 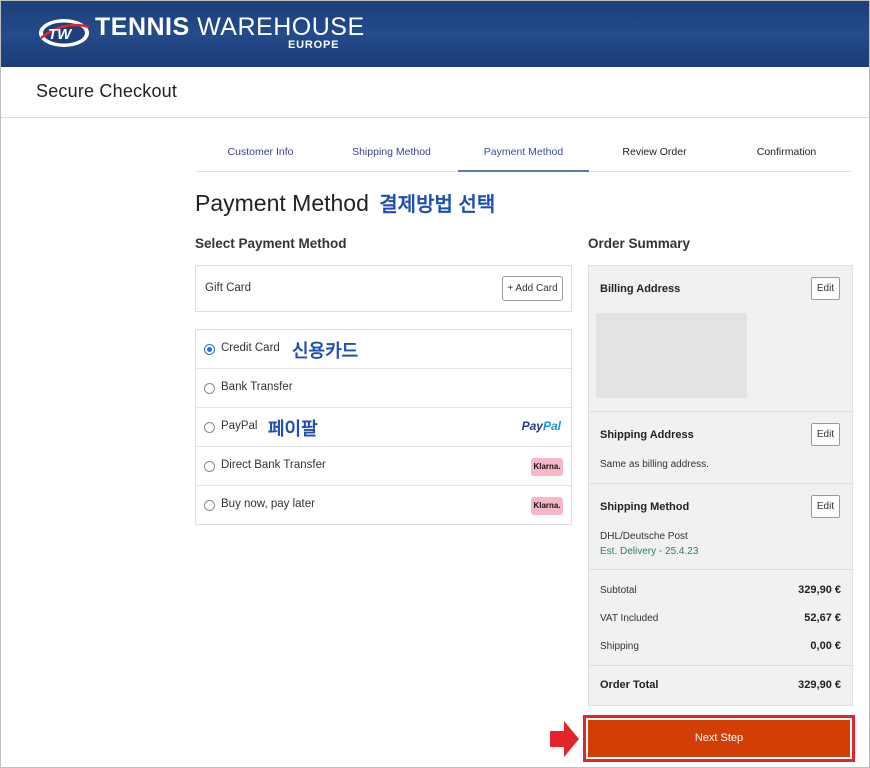 What do you see at coordinates (825, 506) in the screenshot?
I see `edit-shipping-method-button: Edit` at bounding box center [825, 506].